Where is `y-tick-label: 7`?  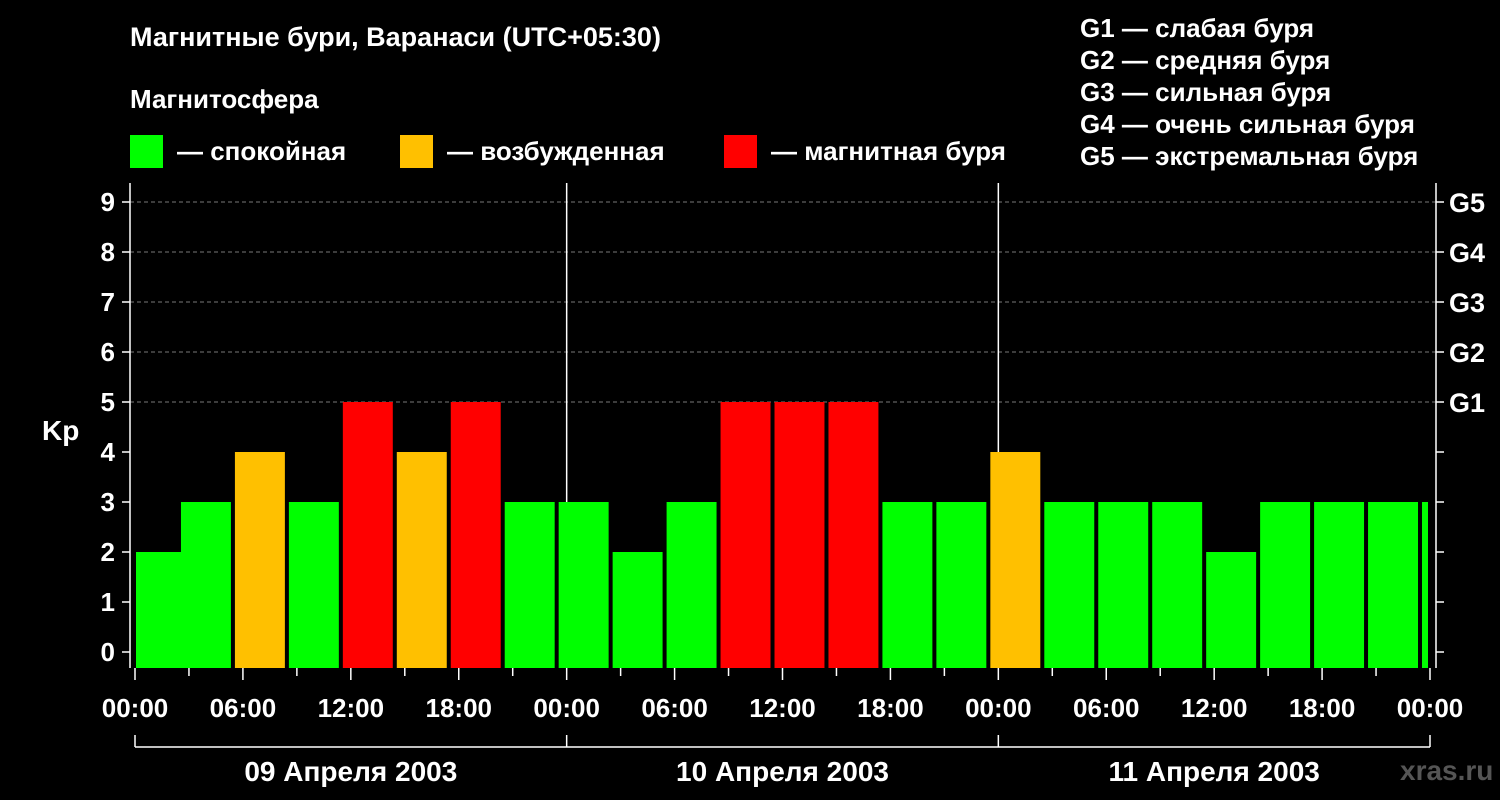 y-tick-label: 7 is located at coordinates (108, 302).